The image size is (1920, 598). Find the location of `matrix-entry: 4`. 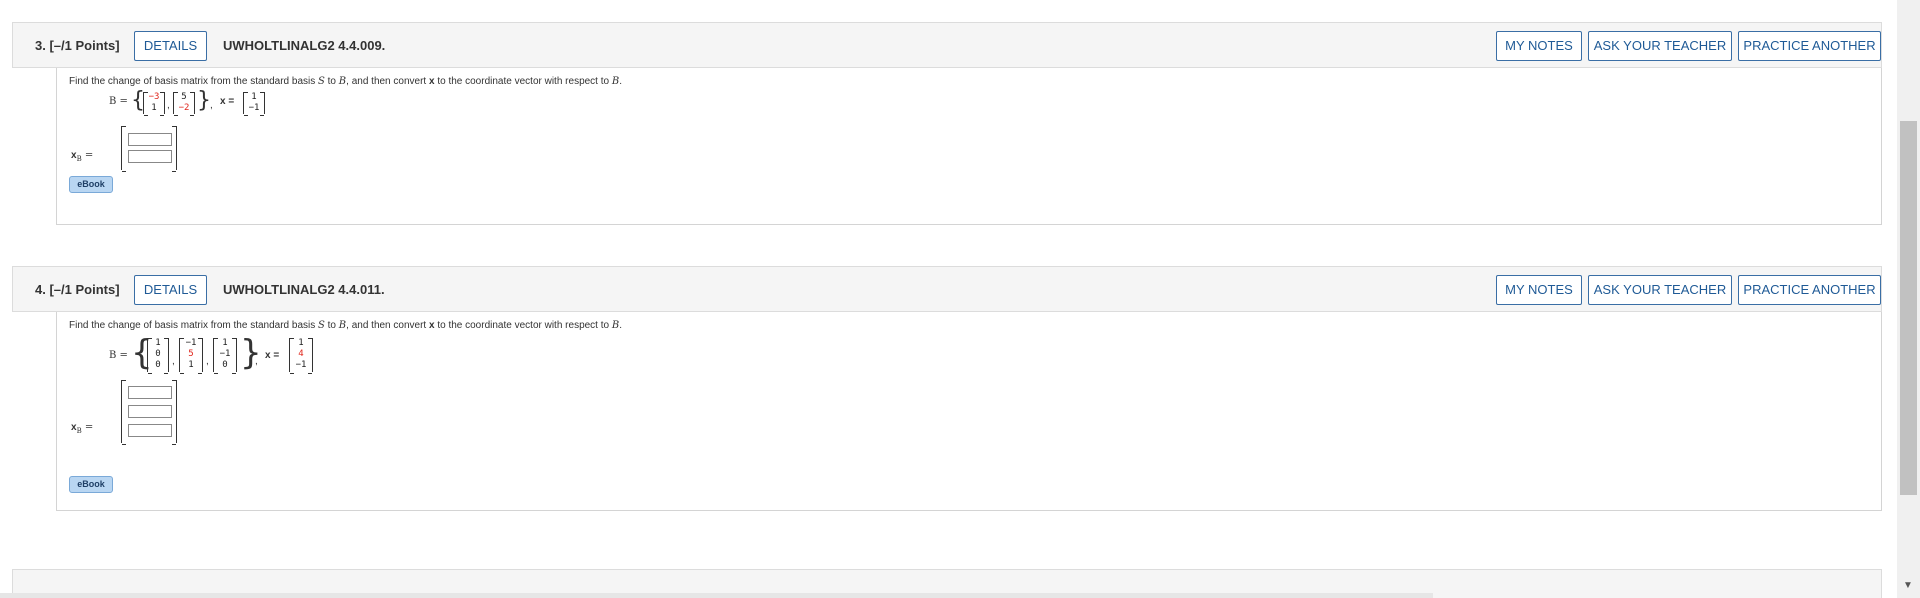

matrix-entry: 4 is located at coordinates (301, 354).